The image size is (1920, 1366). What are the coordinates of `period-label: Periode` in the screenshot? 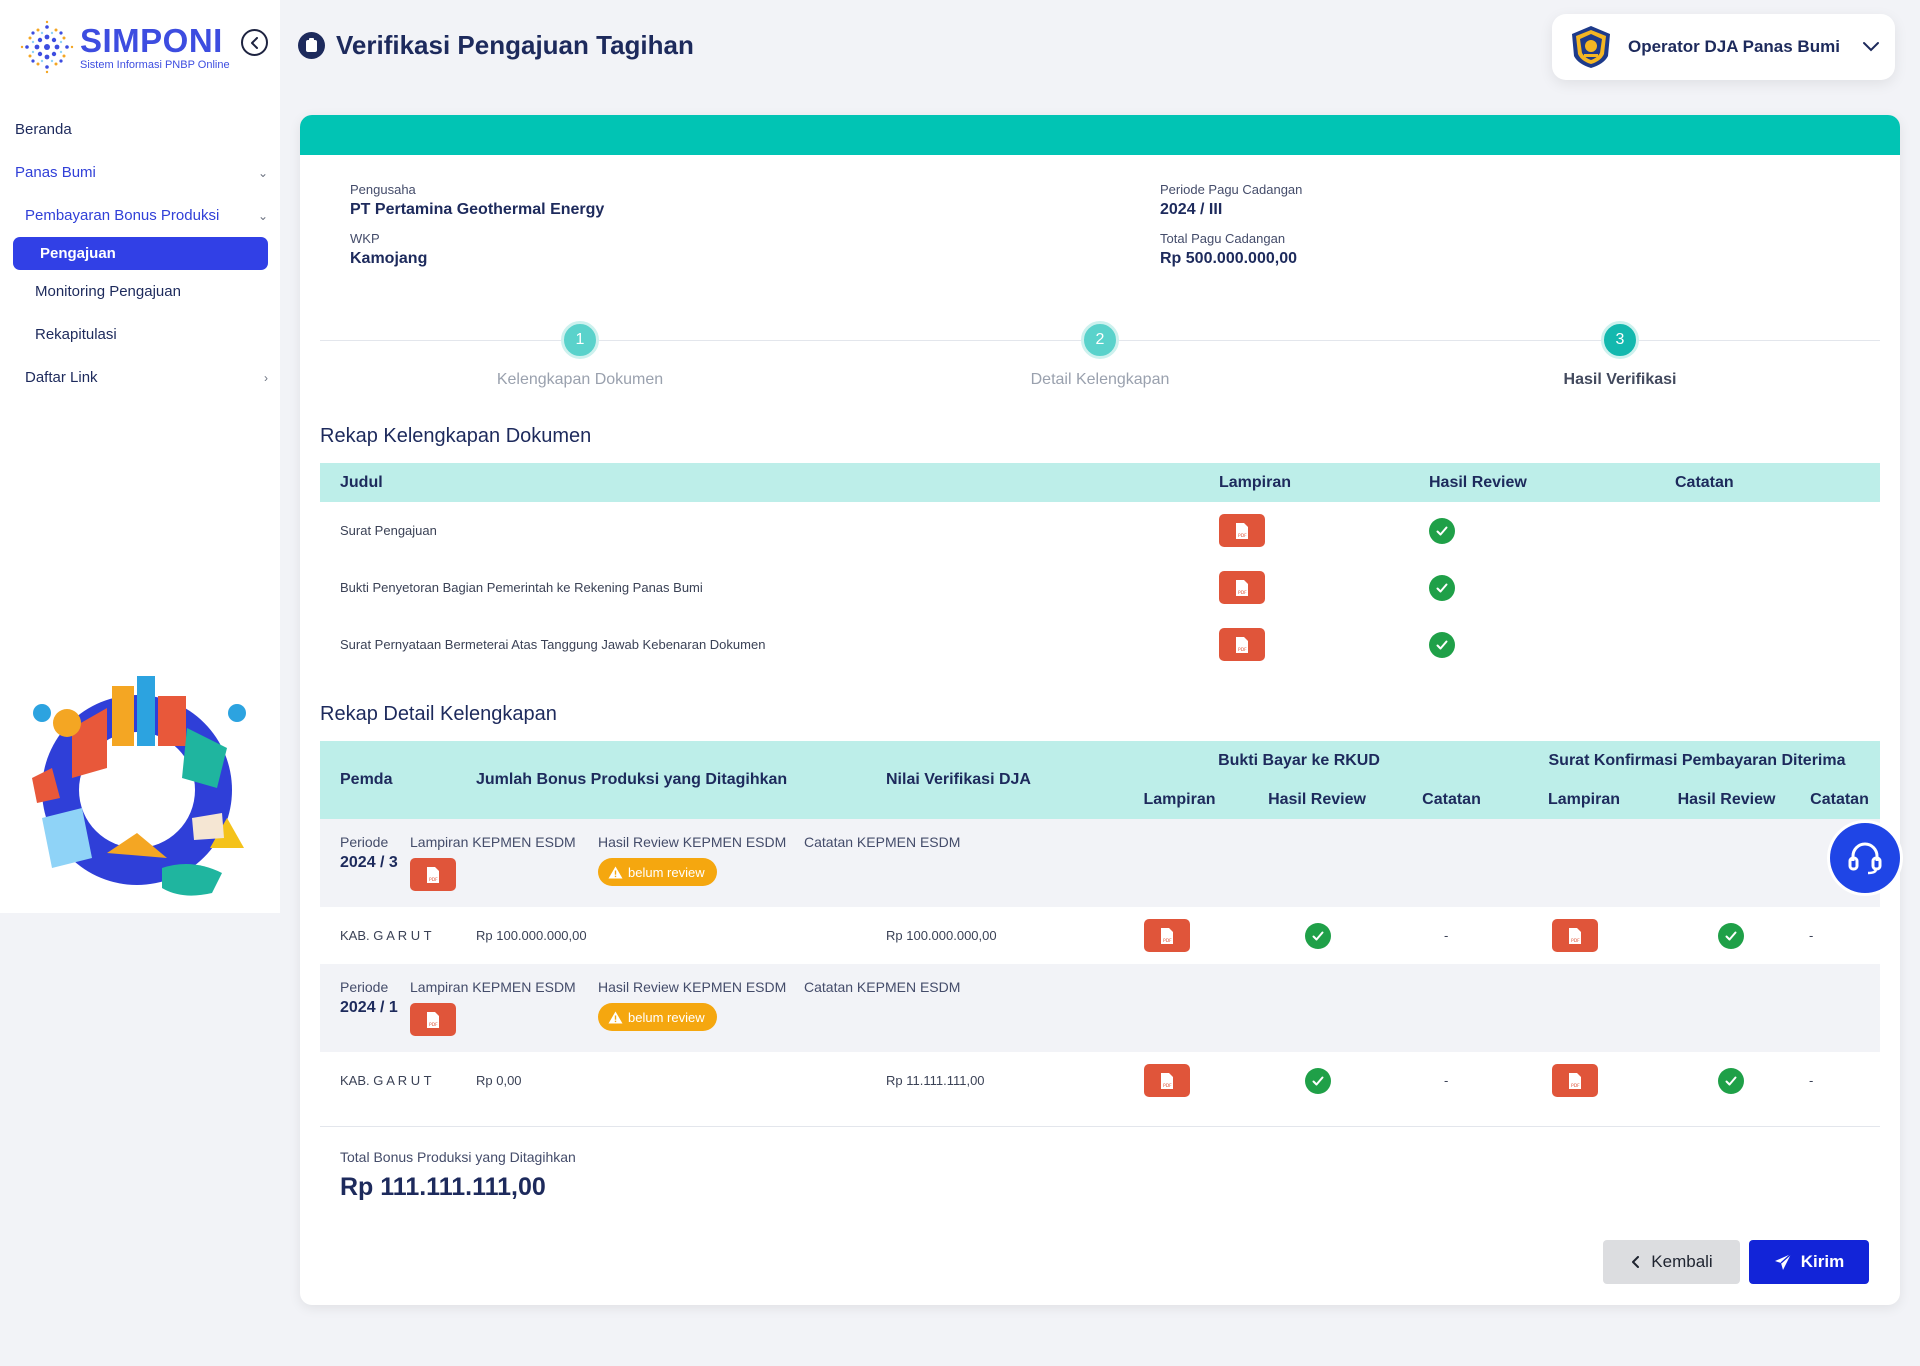 It's located at (364, 987).